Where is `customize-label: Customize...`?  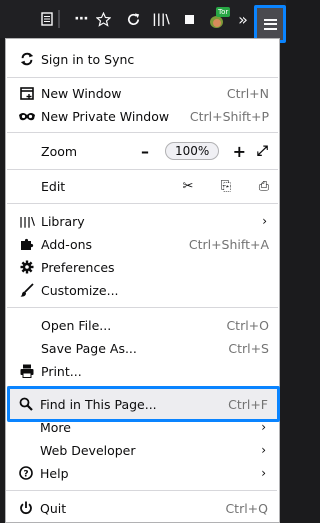 customize-label: Customize... is located at coordinates (80, 290).